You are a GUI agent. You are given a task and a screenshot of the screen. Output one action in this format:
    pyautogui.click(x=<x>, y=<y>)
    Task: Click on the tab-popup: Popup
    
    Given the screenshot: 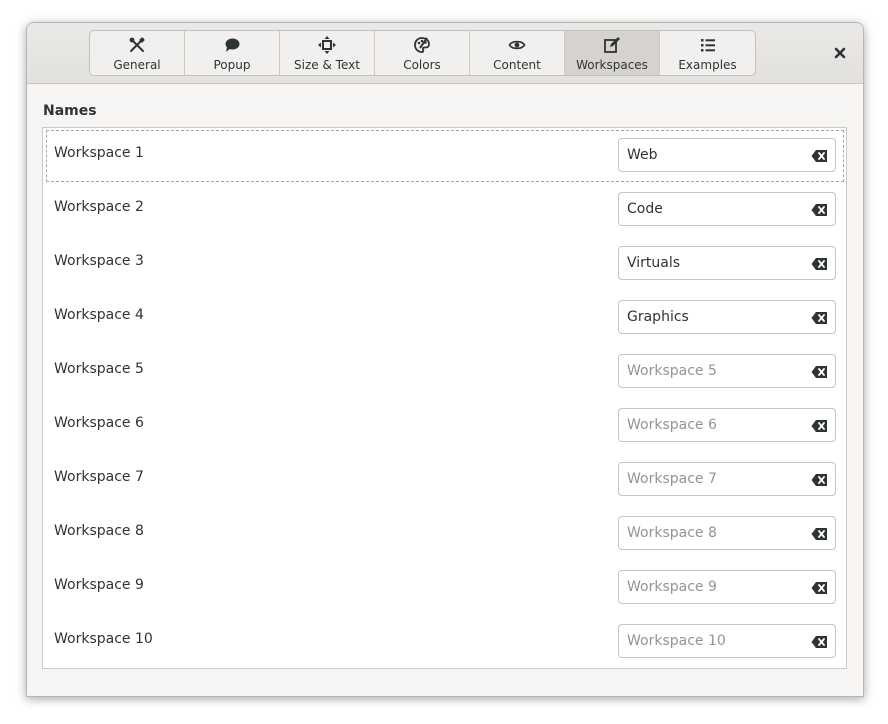 What is the action you would take?
    pyautogui.click(x=232, y=53)
    